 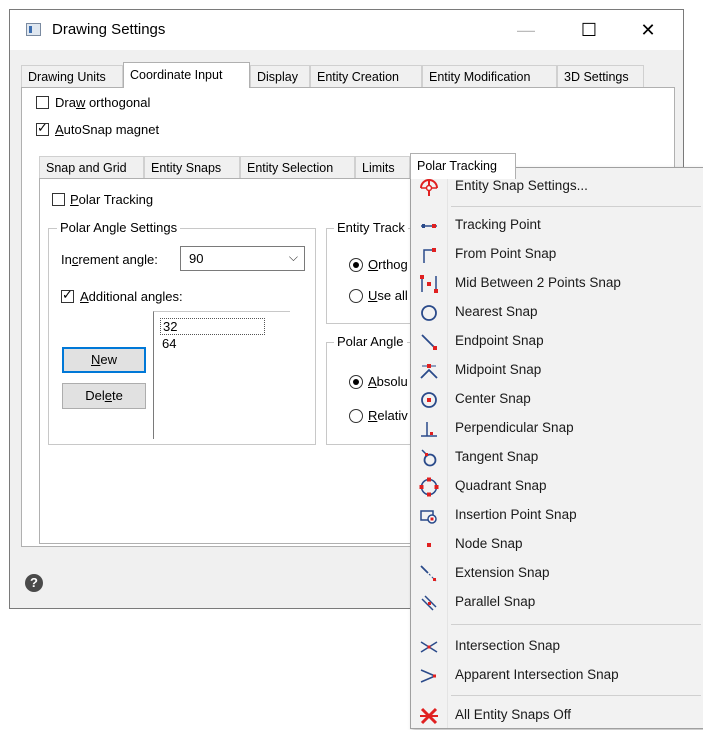 I want to click on apparent-intersection-snap-icon, so click(x=428, y=676).